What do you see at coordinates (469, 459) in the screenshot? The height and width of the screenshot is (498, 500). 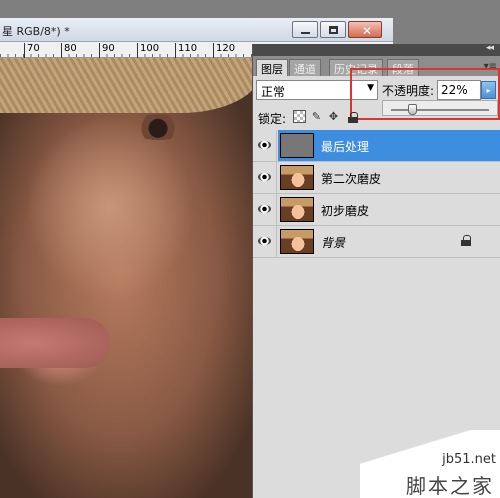 I see `watermark-url: jb51.net` at bounding box center [469, 459].